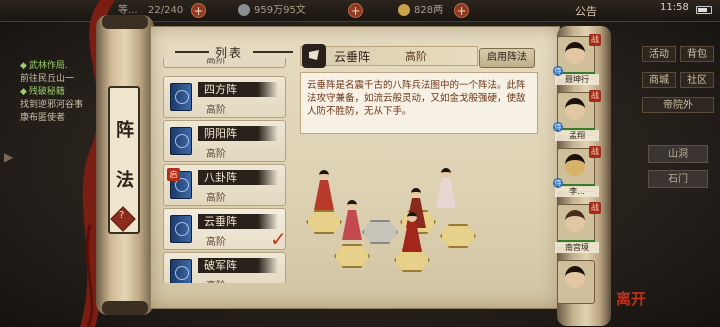  I want to click on roster-character: 李... 战 侍, so click(577, 172).